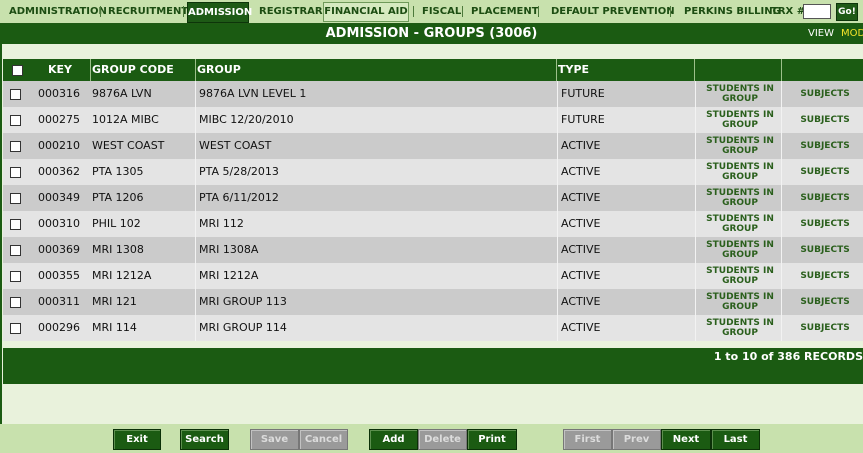 The width and height of the screenshot is (863, 453). What do you see at coordinates (573, 70) in the screenshot?
I see `column-header-type: TYPE` at bounding box center [573, 70].